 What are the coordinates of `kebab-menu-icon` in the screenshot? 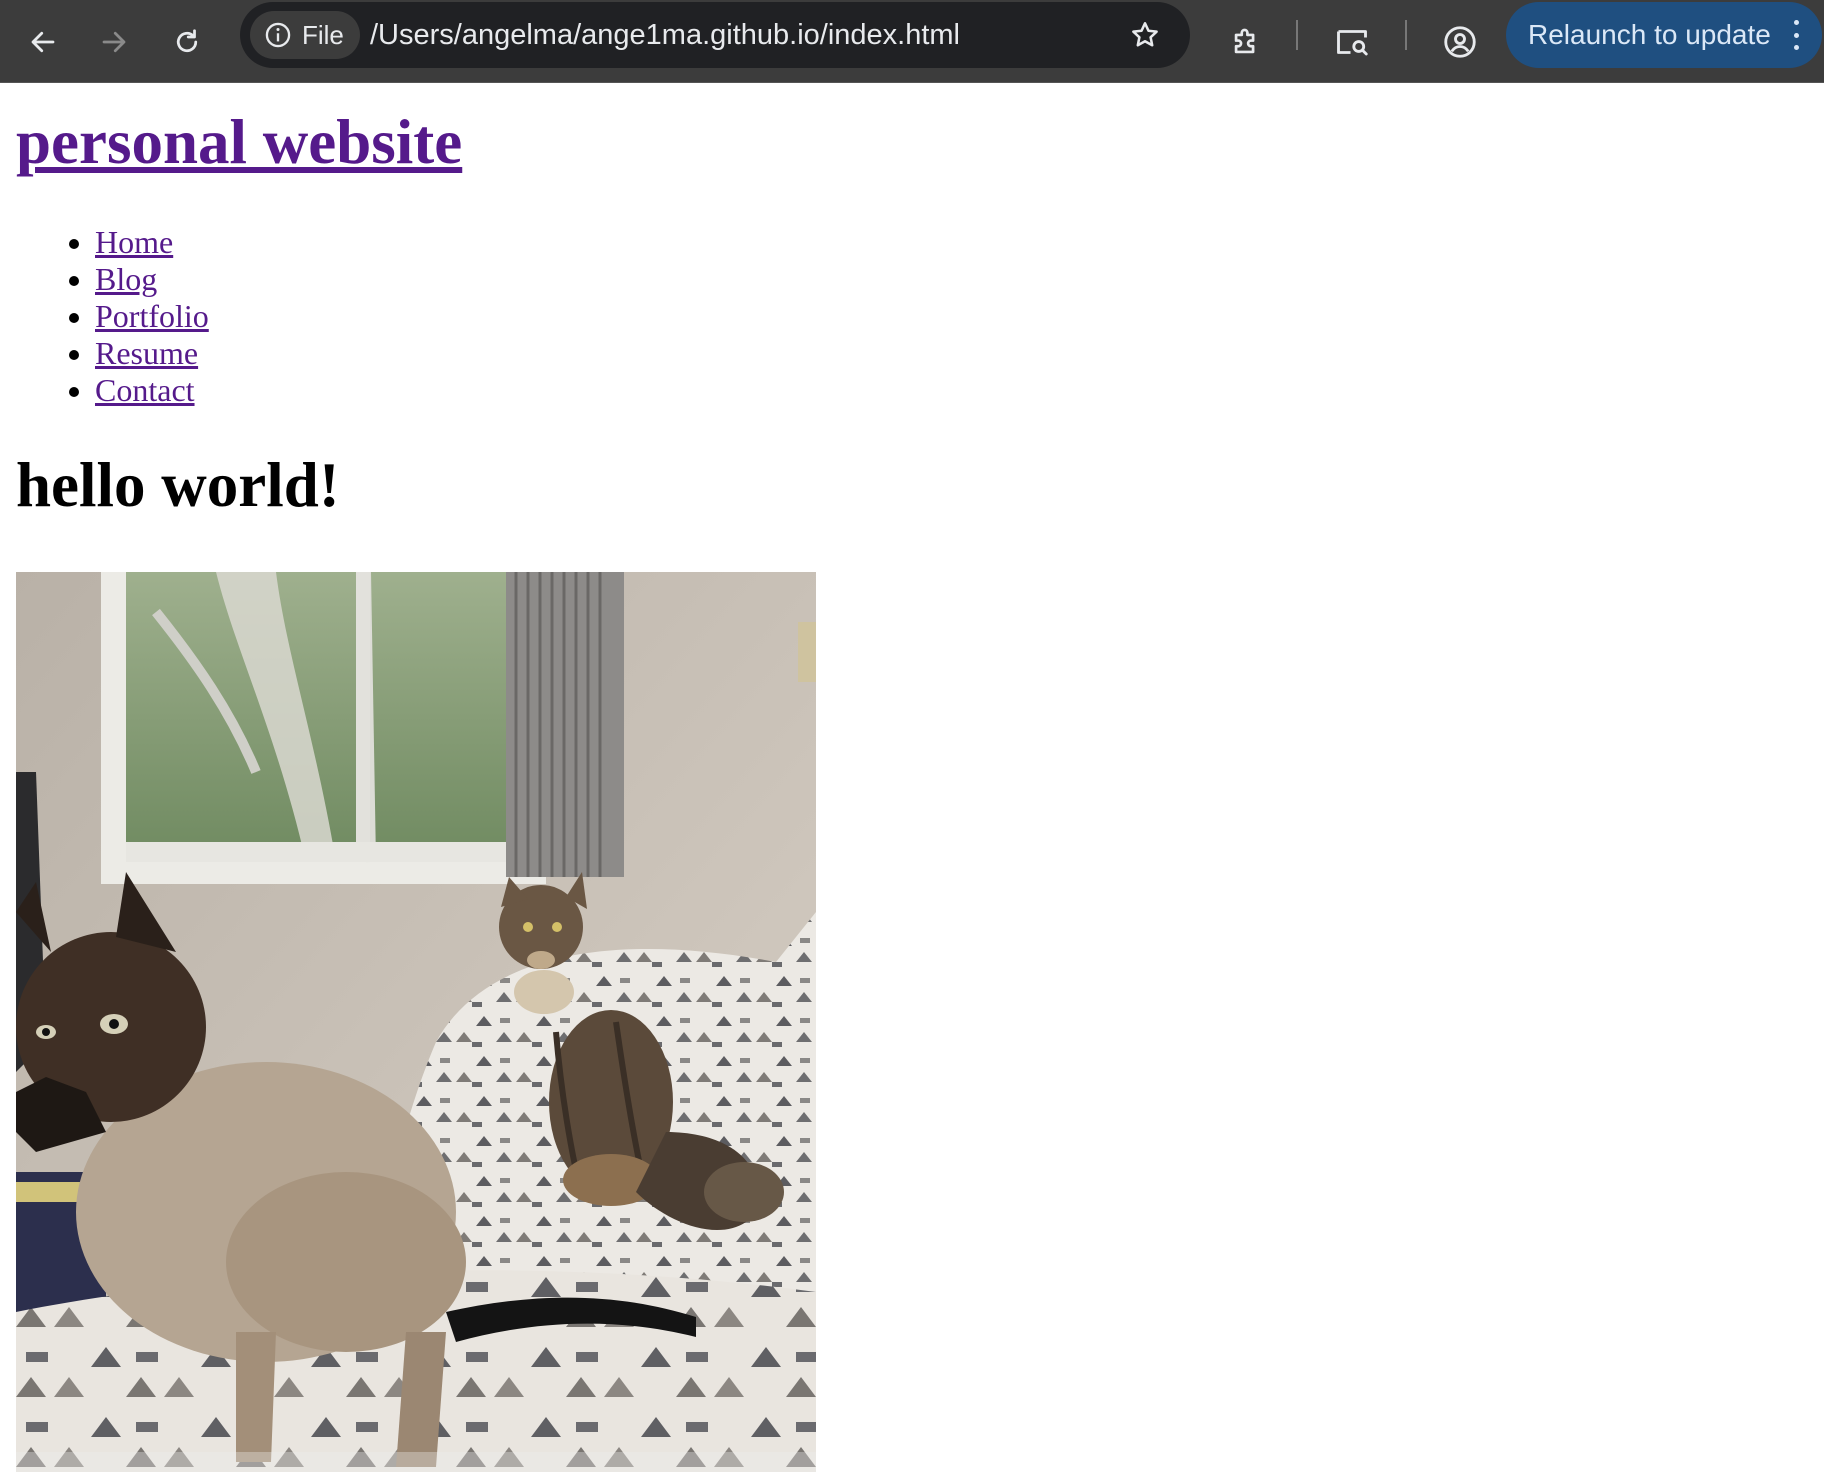 It's located at (1796, 35).